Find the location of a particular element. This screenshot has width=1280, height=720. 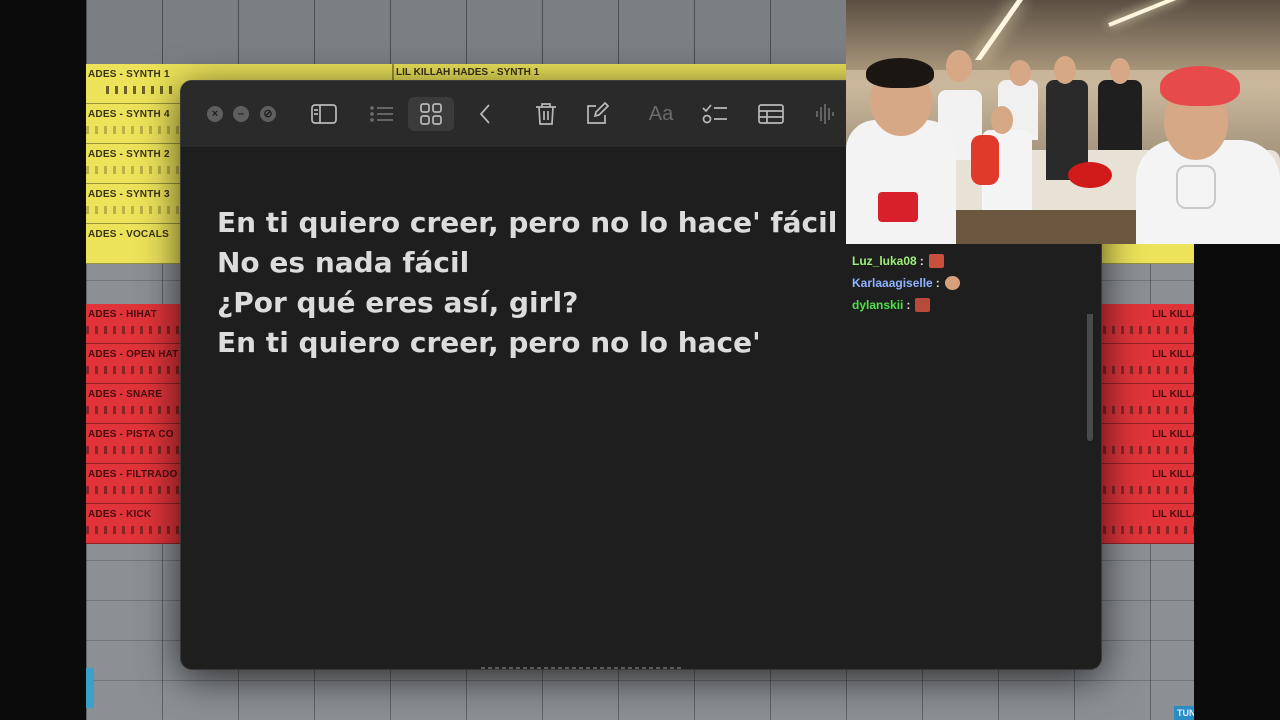

lyric-line: En ti quiero creer, pero no lo hace' is located at coordinates (489, 342).